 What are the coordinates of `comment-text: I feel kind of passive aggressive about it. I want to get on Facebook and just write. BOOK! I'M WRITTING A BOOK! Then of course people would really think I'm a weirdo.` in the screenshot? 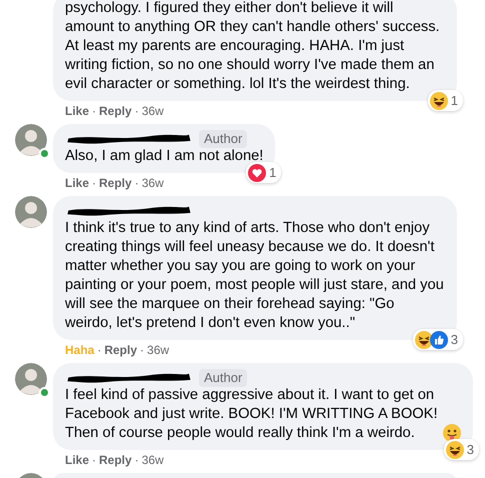 It's located at (252, 414).